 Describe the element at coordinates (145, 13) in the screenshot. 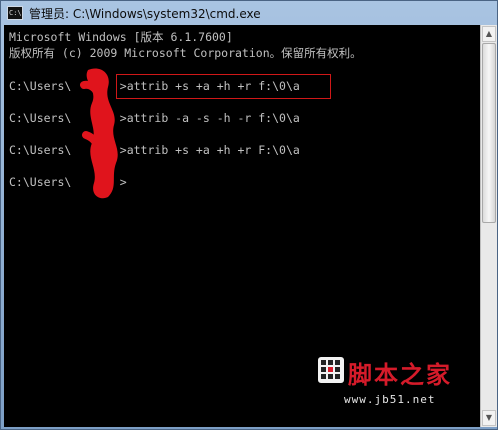

I see `window-title: 管理员: C:\Windows\system32\cmd.exe` at that location.